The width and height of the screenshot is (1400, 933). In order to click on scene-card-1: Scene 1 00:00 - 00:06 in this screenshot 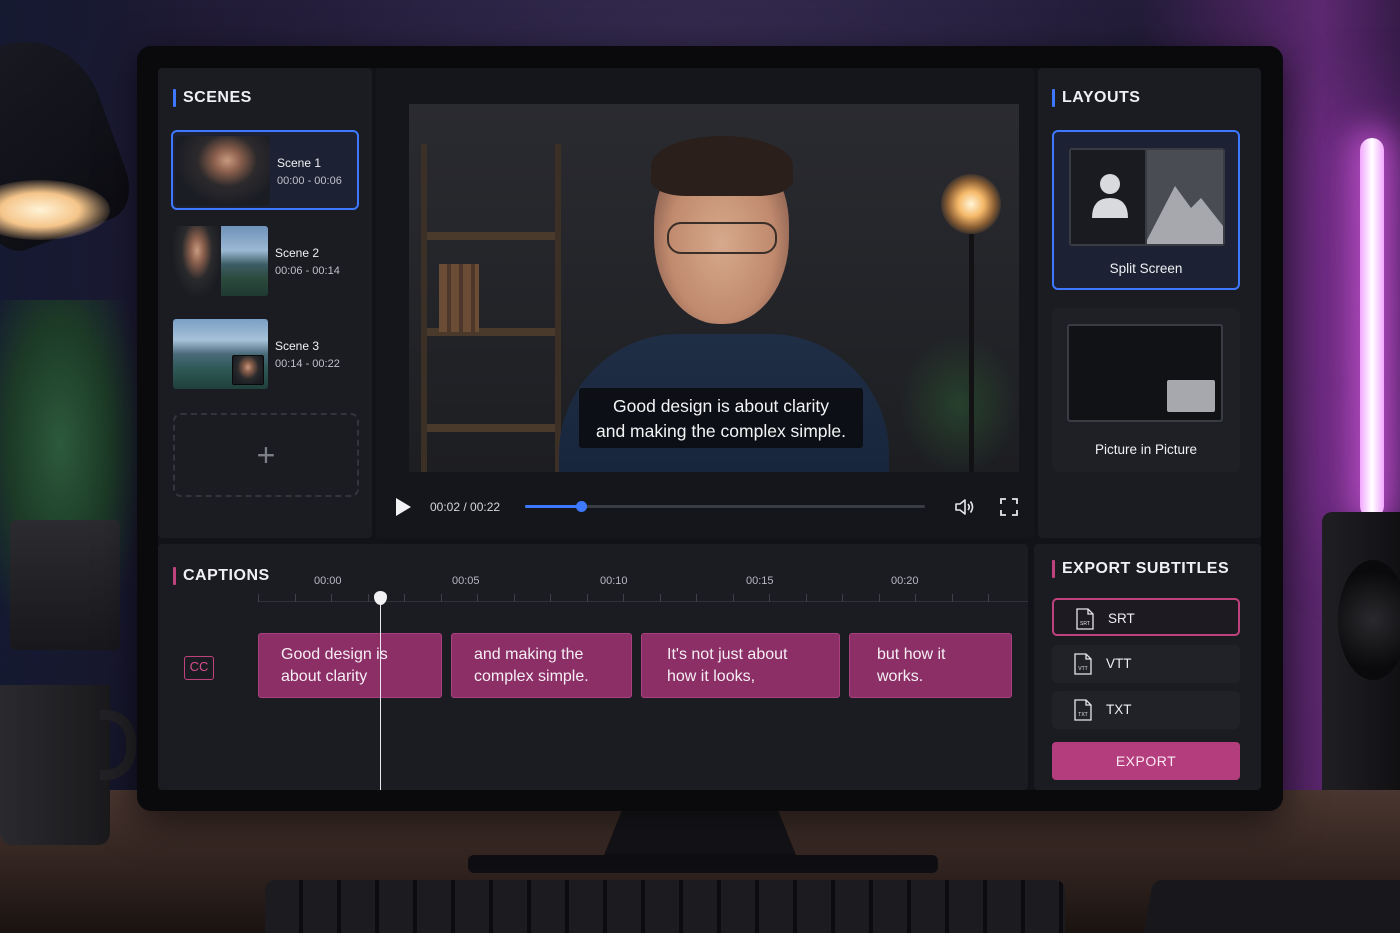, I will do `click(265, 170)`.